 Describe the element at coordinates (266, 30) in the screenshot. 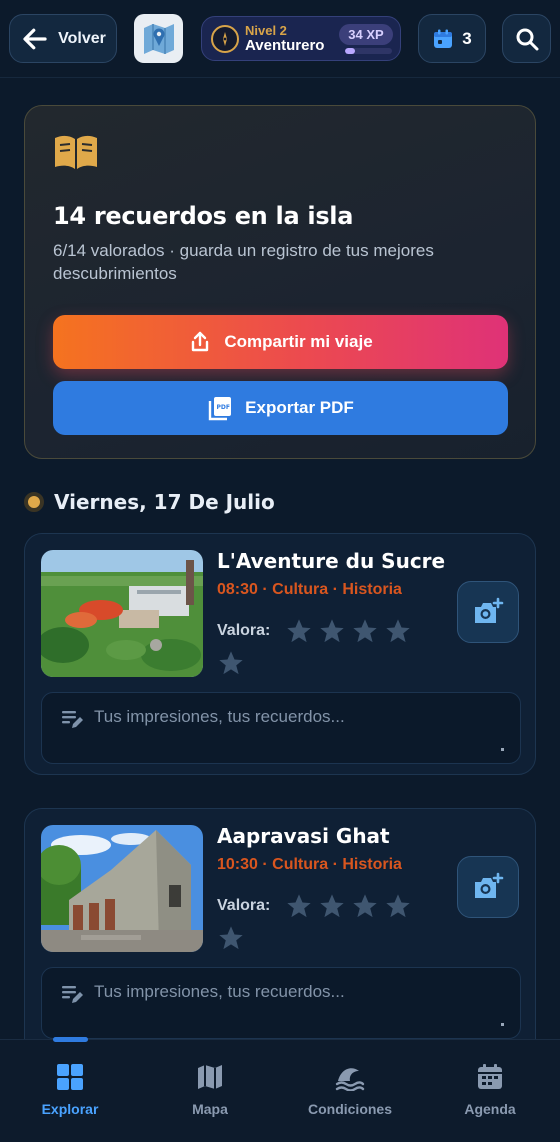

I see `level-number: Nivel 2` at that location.